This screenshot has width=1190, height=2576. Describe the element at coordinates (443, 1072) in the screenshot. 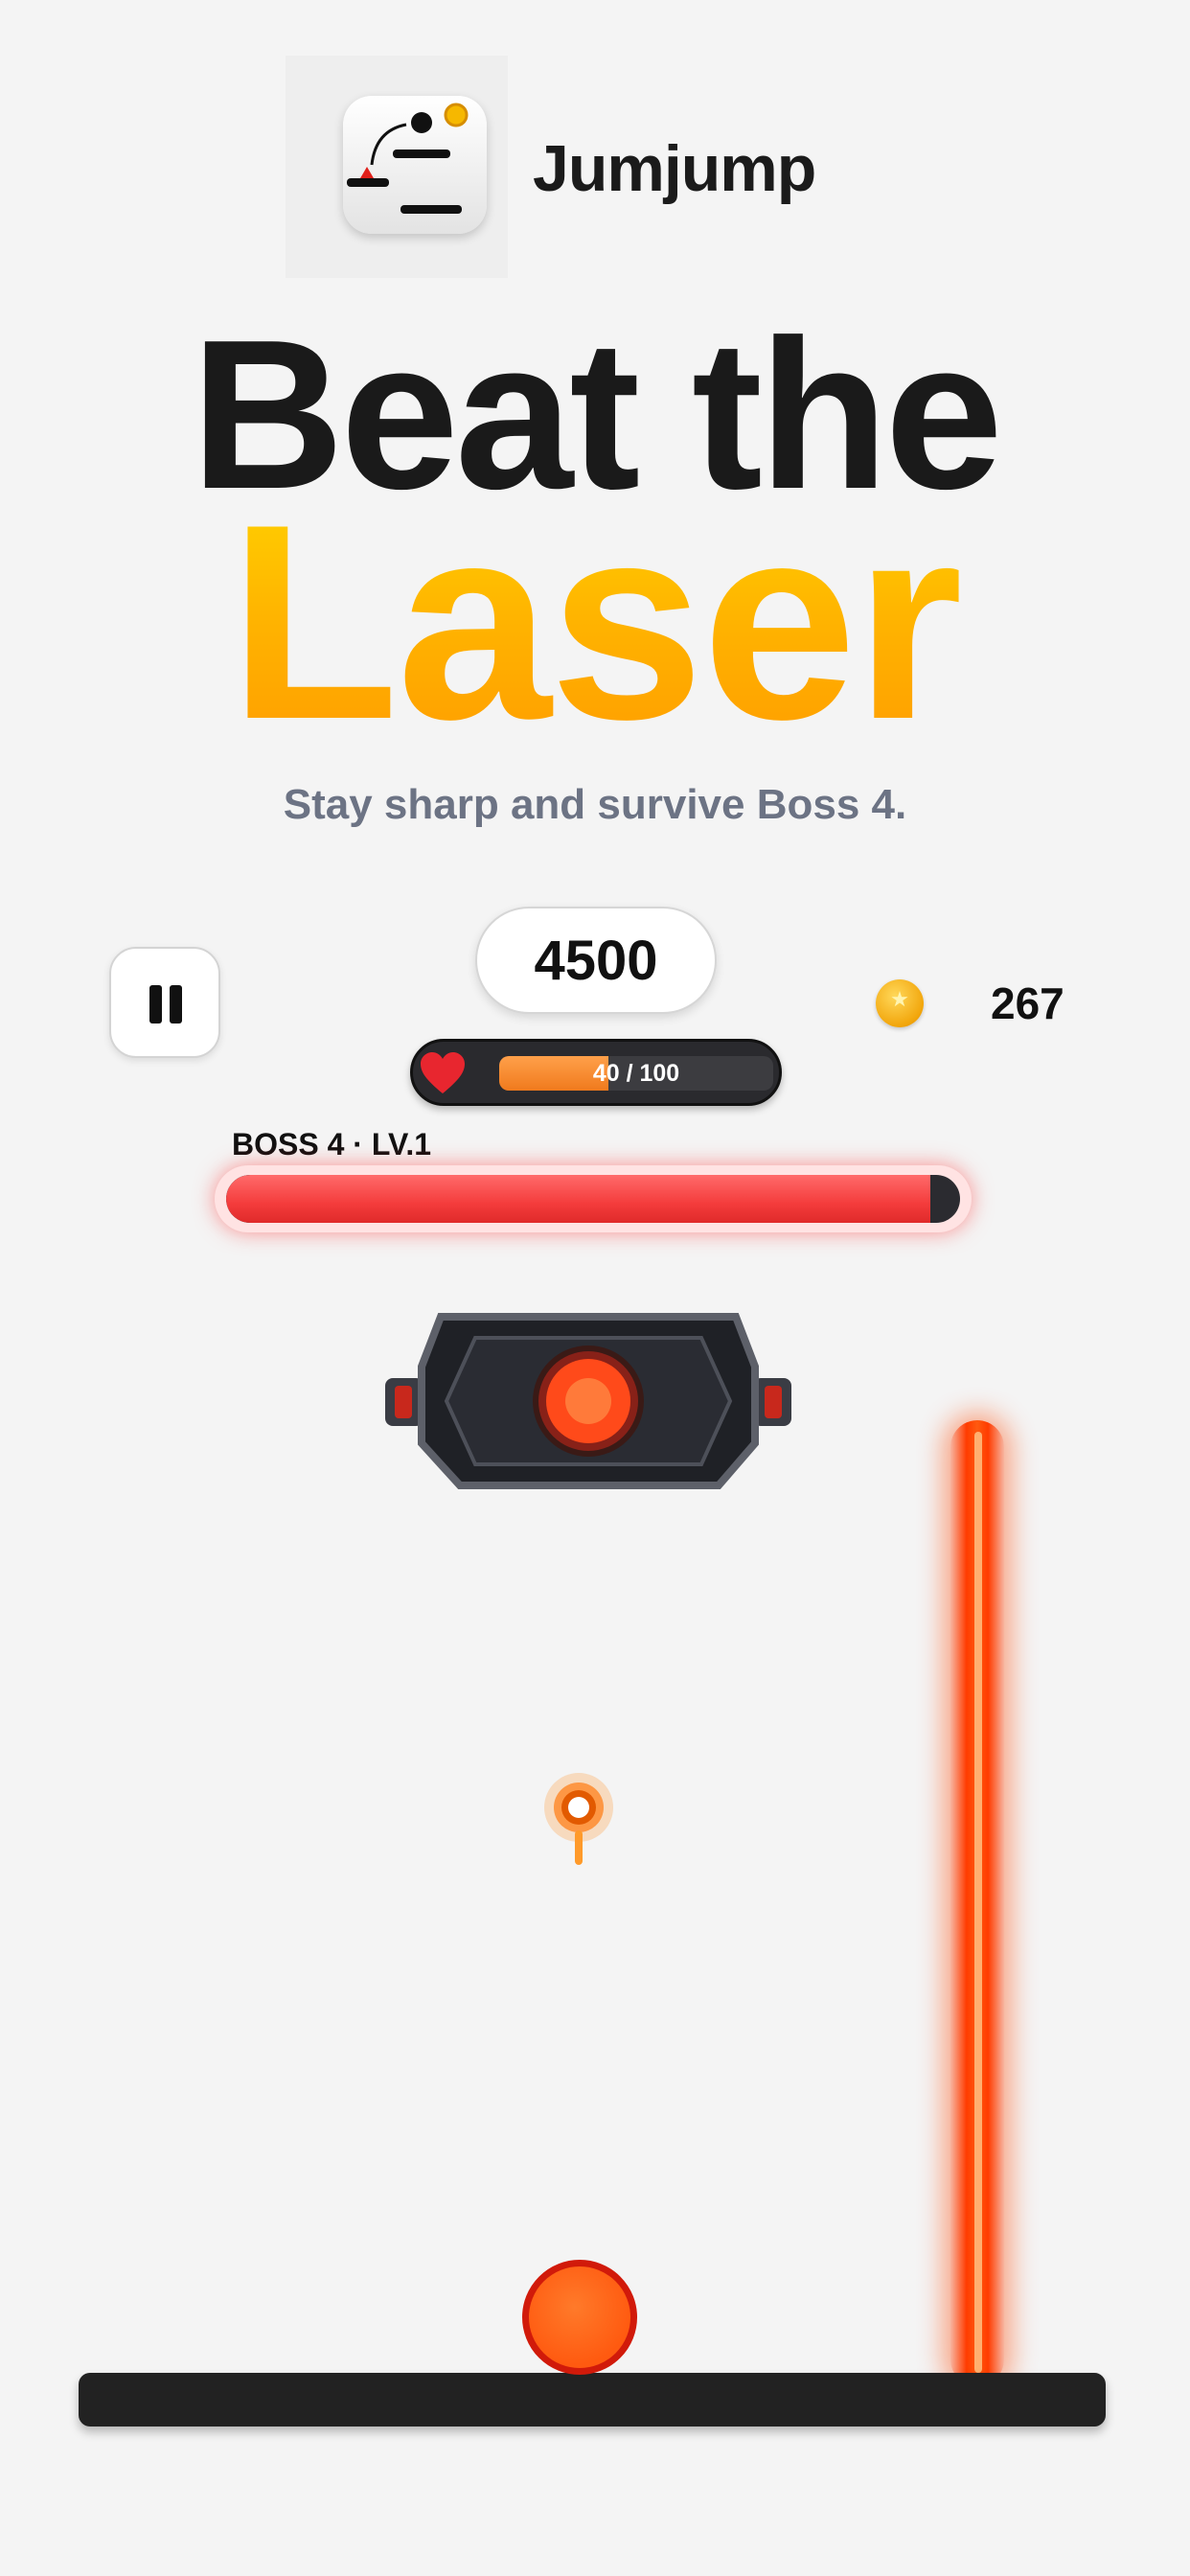

I see `heart-icon` at that location.